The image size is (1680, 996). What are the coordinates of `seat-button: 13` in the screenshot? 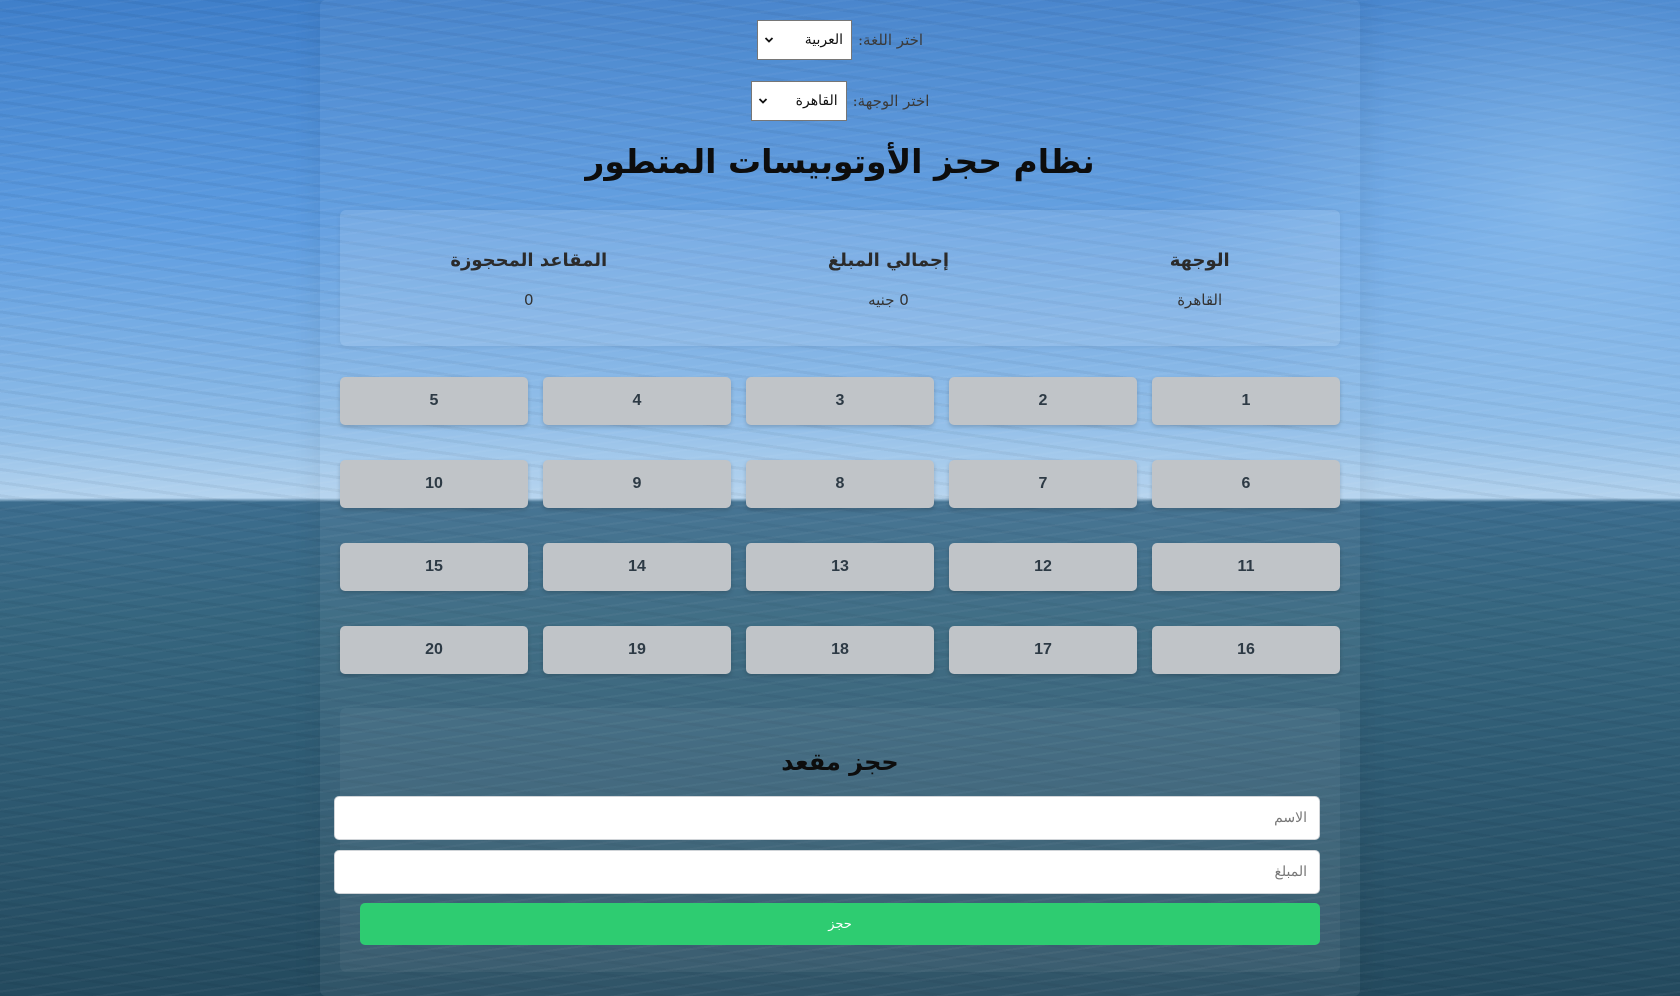 It's located at (840, 567).